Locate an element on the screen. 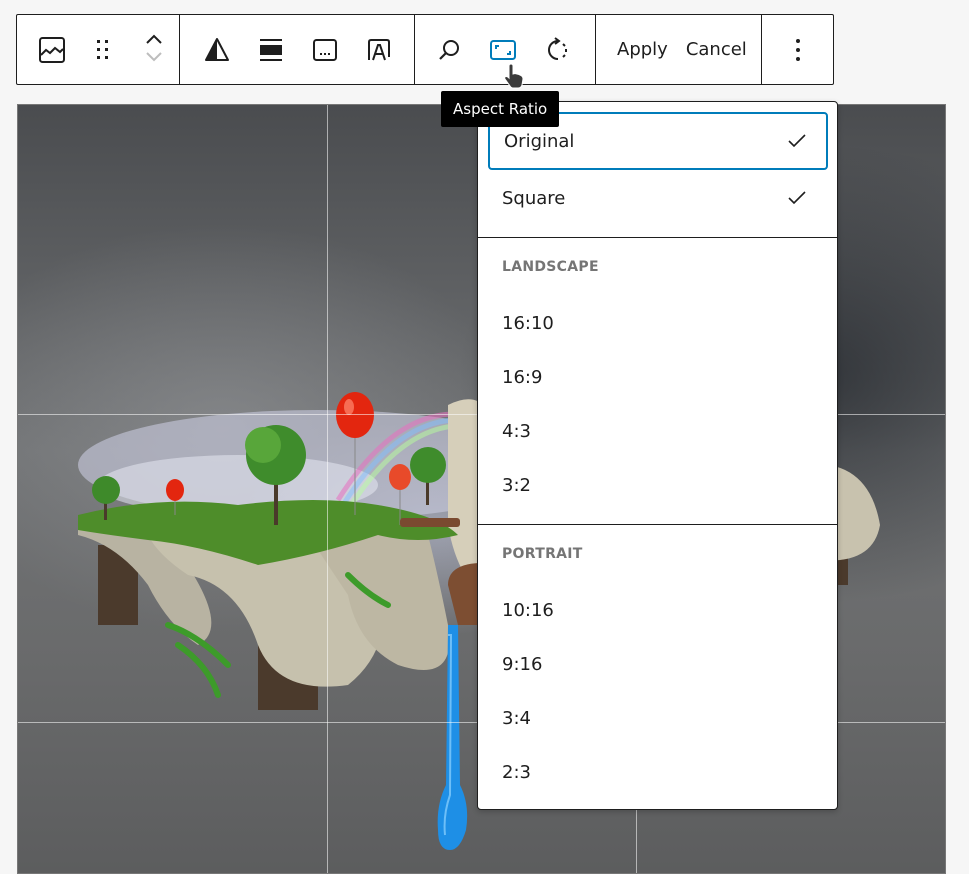 The height and width of the screenshot is (874, 969). chevron-up-icon is located at coordinates (153, 39).